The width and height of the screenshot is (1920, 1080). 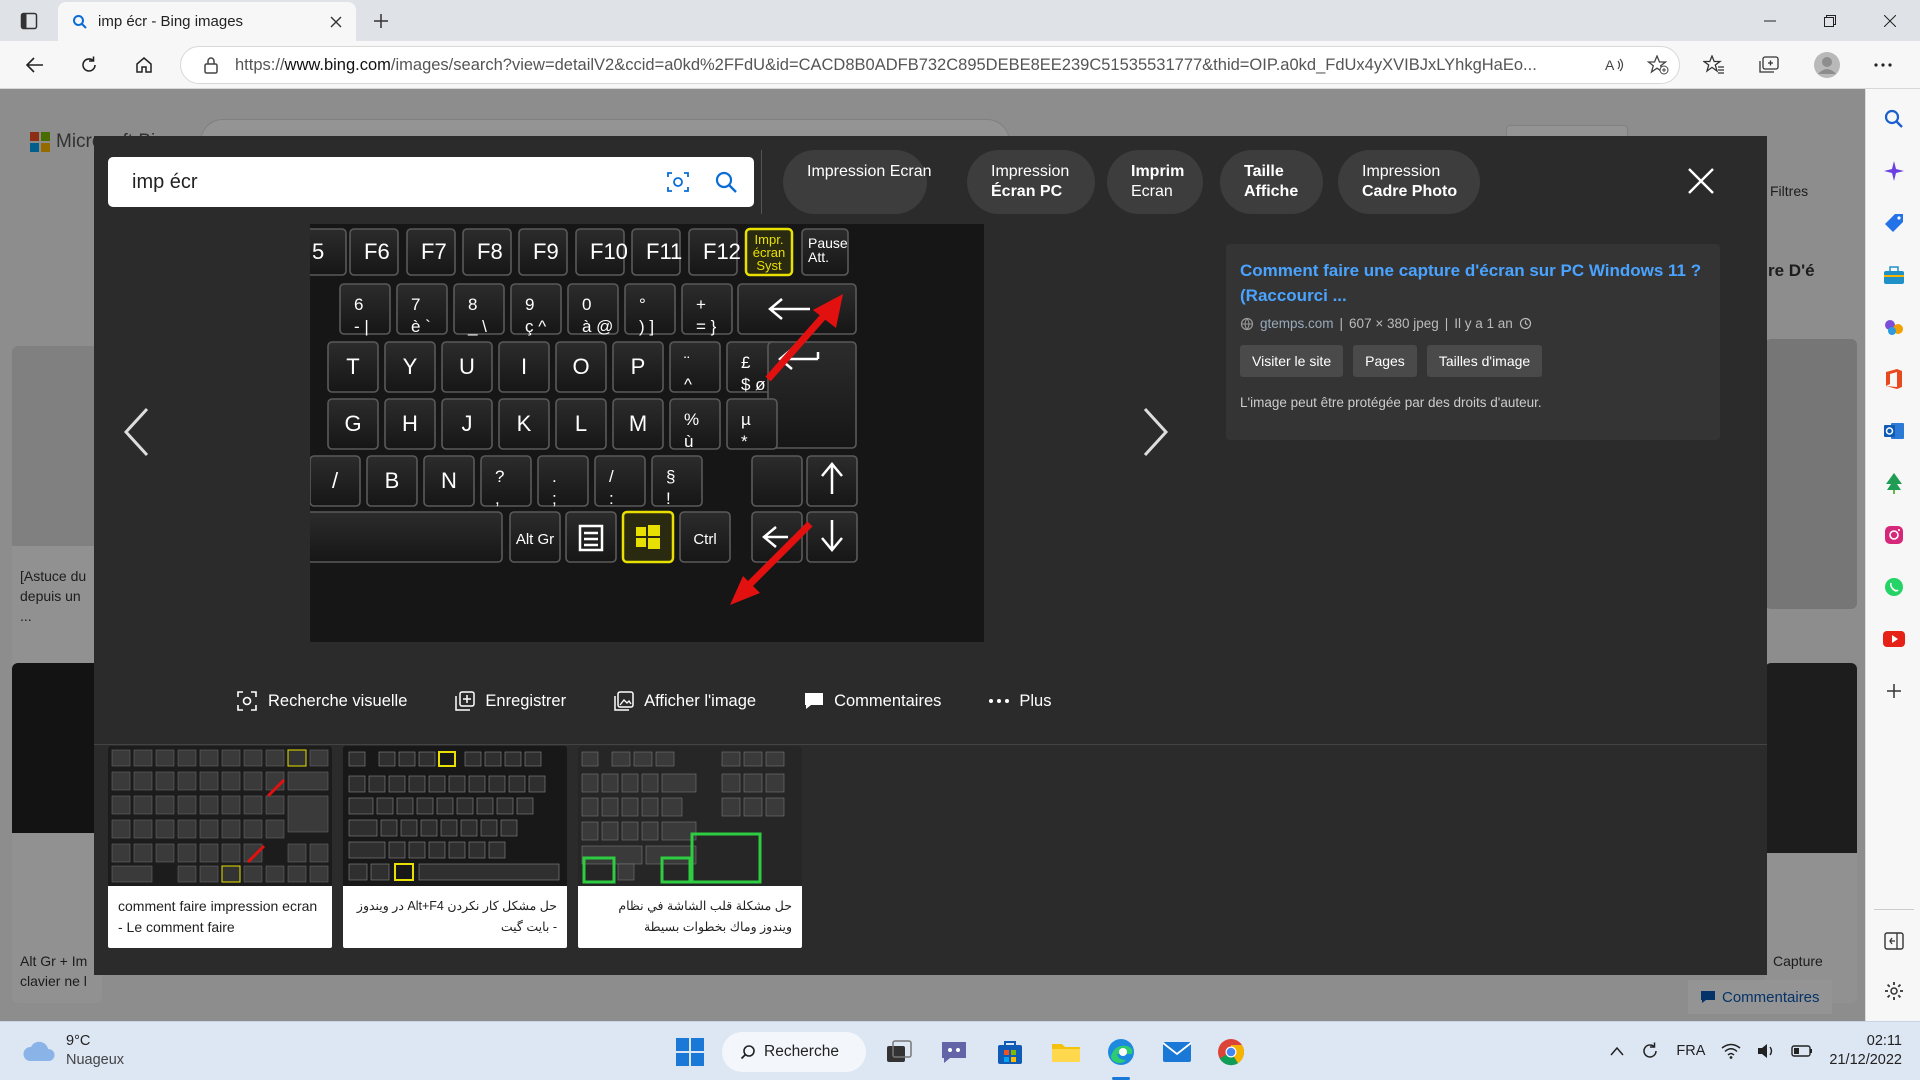 I want to click on wifi-icon, so click(x=1731, y=1051).